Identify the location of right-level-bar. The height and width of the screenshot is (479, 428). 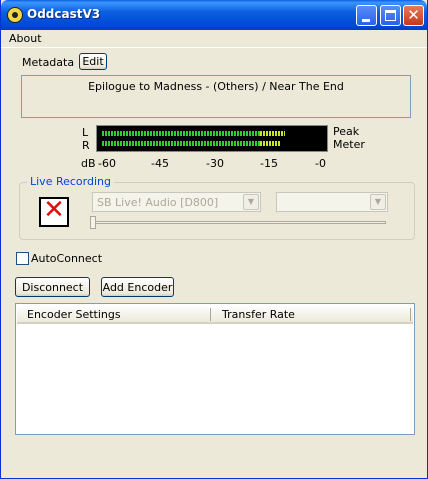
(191, 143).